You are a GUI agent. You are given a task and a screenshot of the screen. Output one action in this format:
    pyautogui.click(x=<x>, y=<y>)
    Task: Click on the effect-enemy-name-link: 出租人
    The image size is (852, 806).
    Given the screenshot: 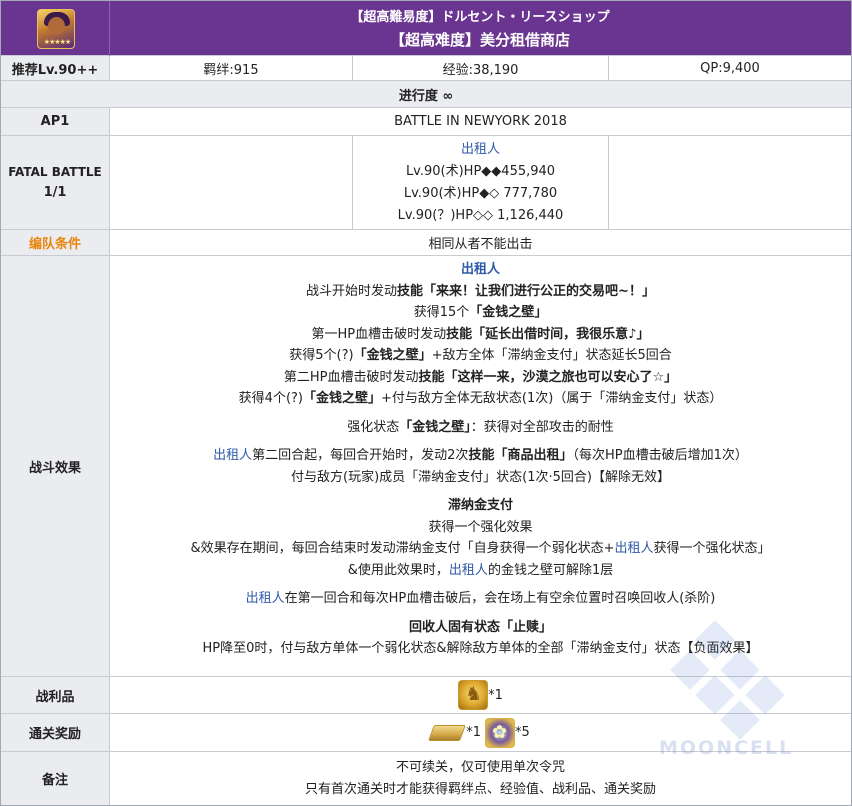 What is the action you would take?
    pyautogui.click(x=480, y=270)
    